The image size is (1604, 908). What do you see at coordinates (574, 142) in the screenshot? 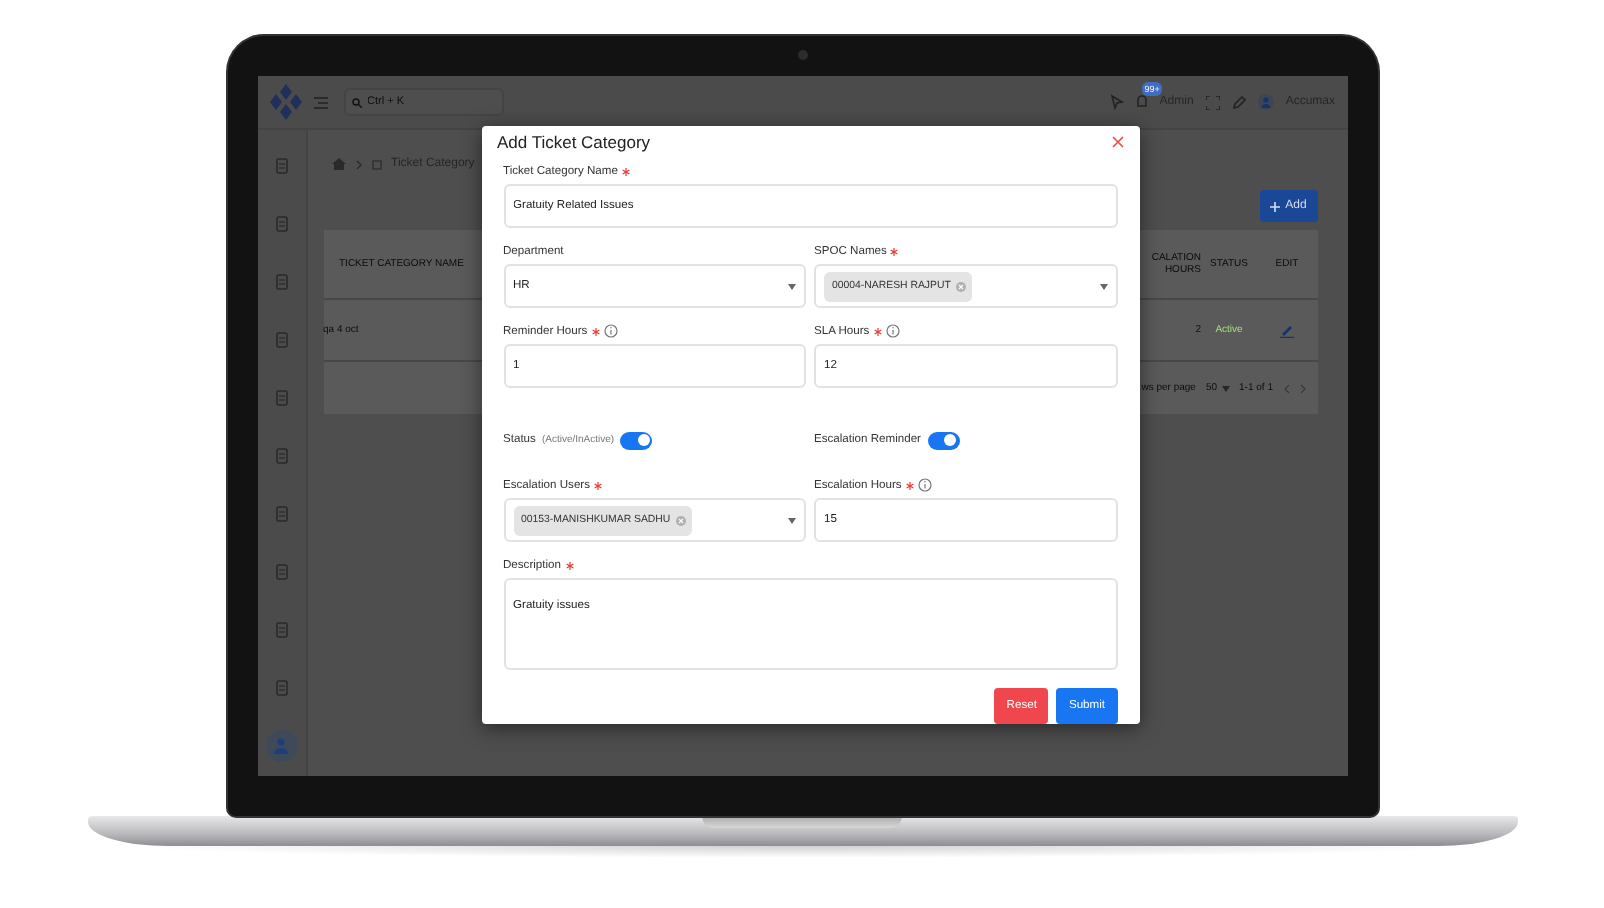
I see `dialog-title: Add Ticket Category` at bounding box center [574, 142].